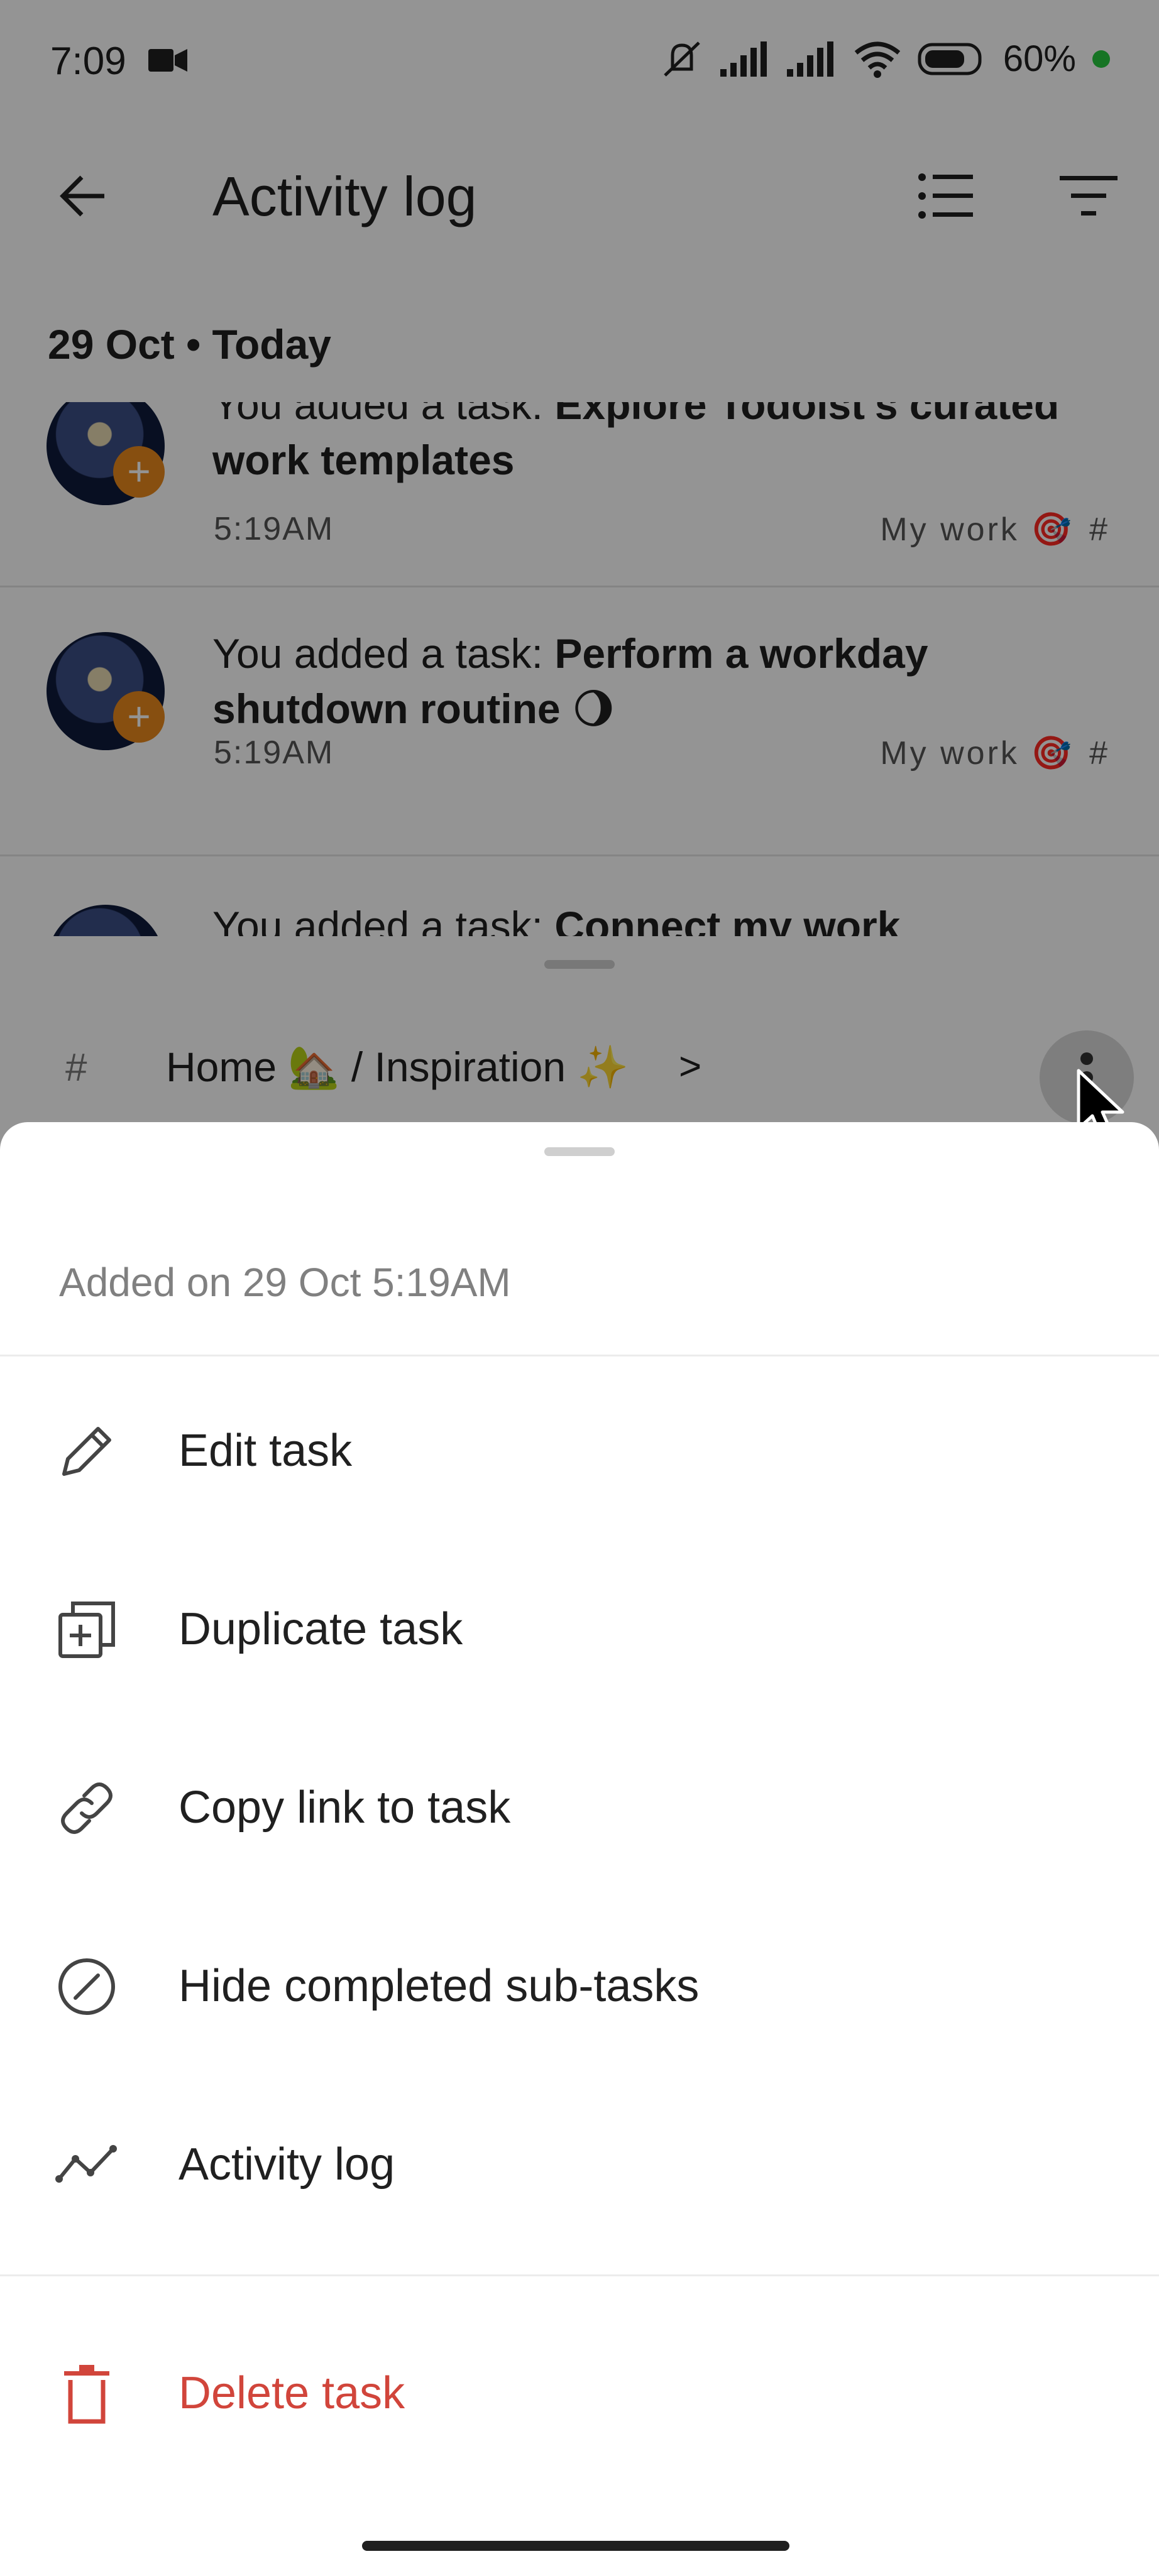 The height and width of the screenshot is (2576, 1159). What do you see at coordinates (86, 2164) in the screenshot?
I see `activity-icon` at bounding box center [86, 2164].